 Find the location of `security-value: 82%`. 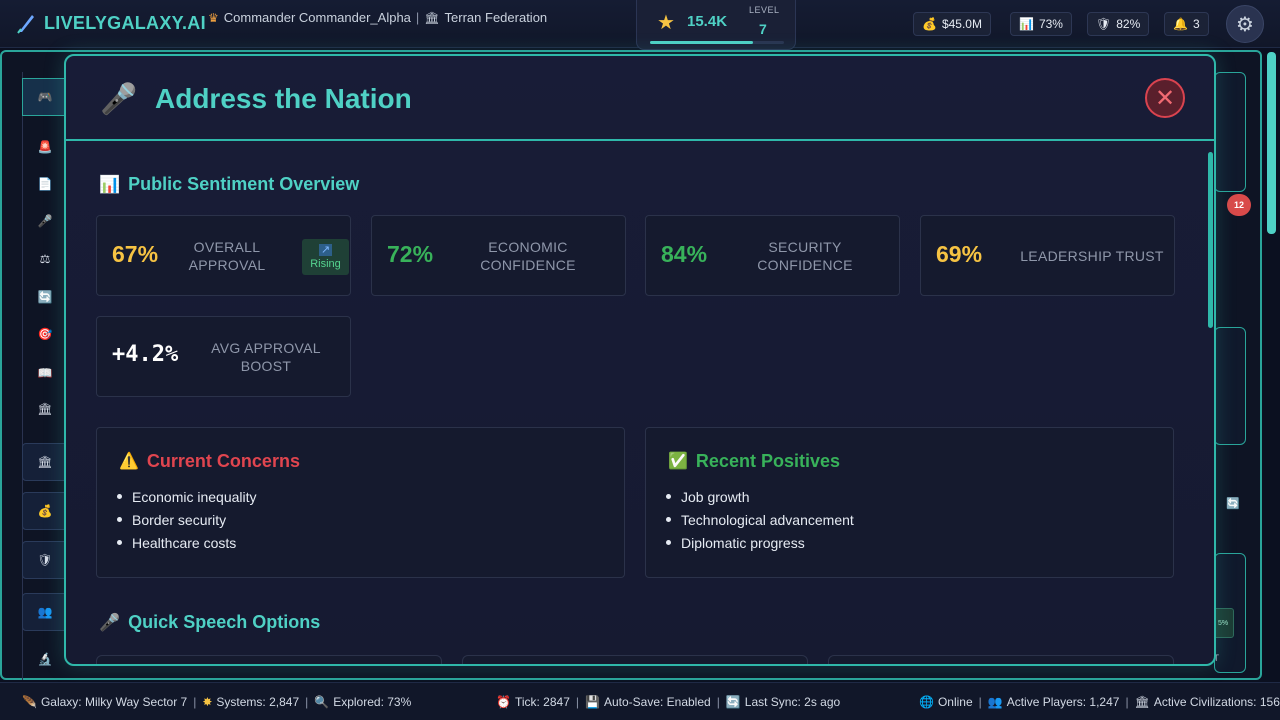

security-value: 82% is located at coordinates (1128, 24).